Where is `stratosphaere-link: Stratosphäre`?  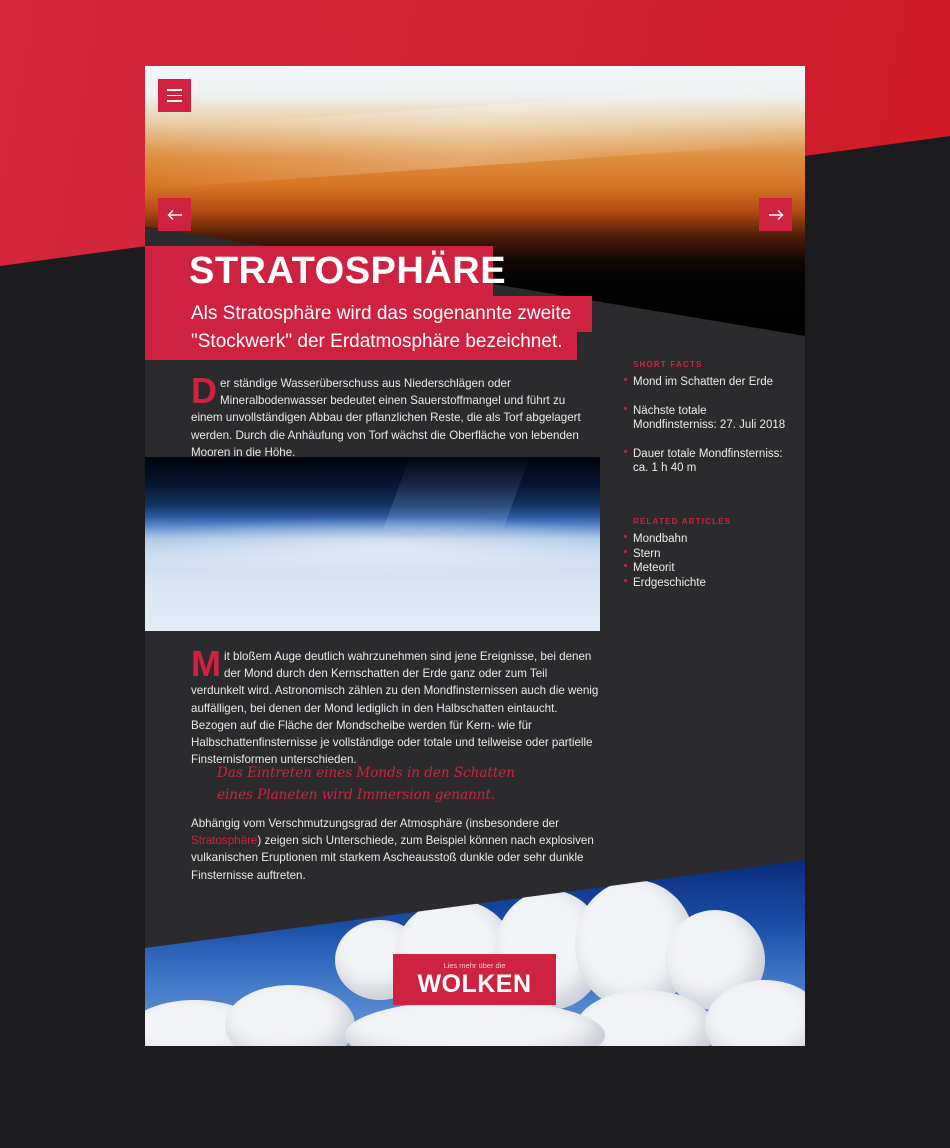
stratosphaere-link: Stratosphäre is located at coordinates (224, 840).